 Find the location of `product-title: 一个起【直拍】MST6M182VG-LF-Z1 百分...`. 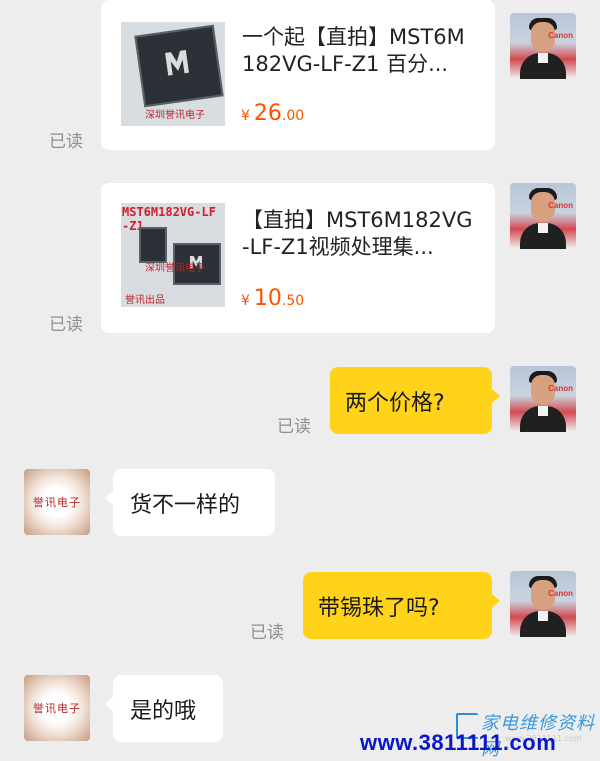

product-title: 一个起【直拍】MST6M182VG-LF-Z1 百分... is located at coordinates (359, 51).